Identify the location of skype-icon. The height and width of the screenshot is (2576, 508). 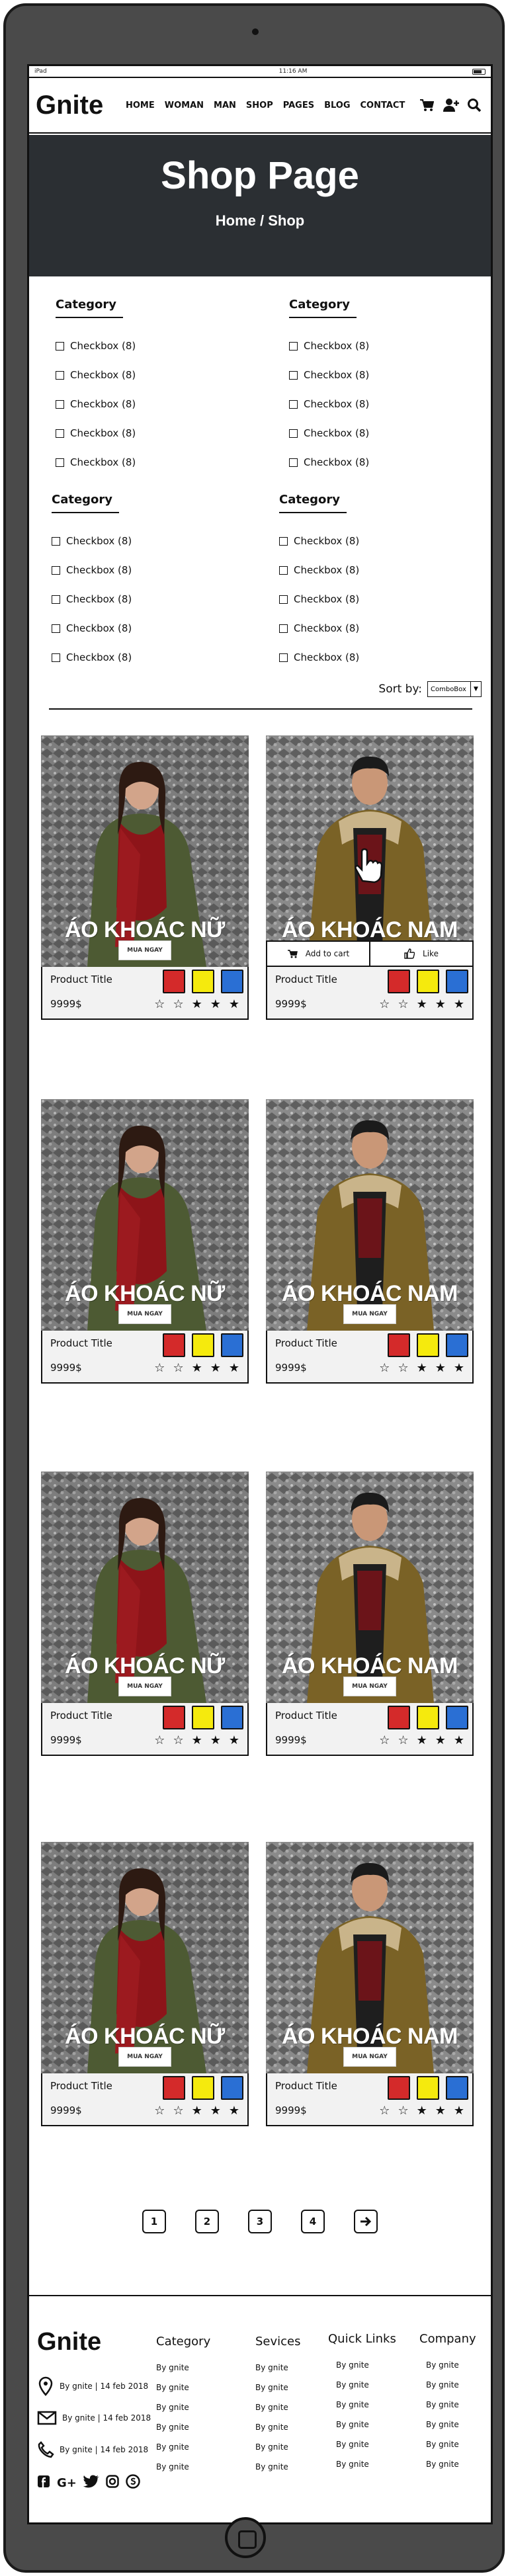
(133, 2482).